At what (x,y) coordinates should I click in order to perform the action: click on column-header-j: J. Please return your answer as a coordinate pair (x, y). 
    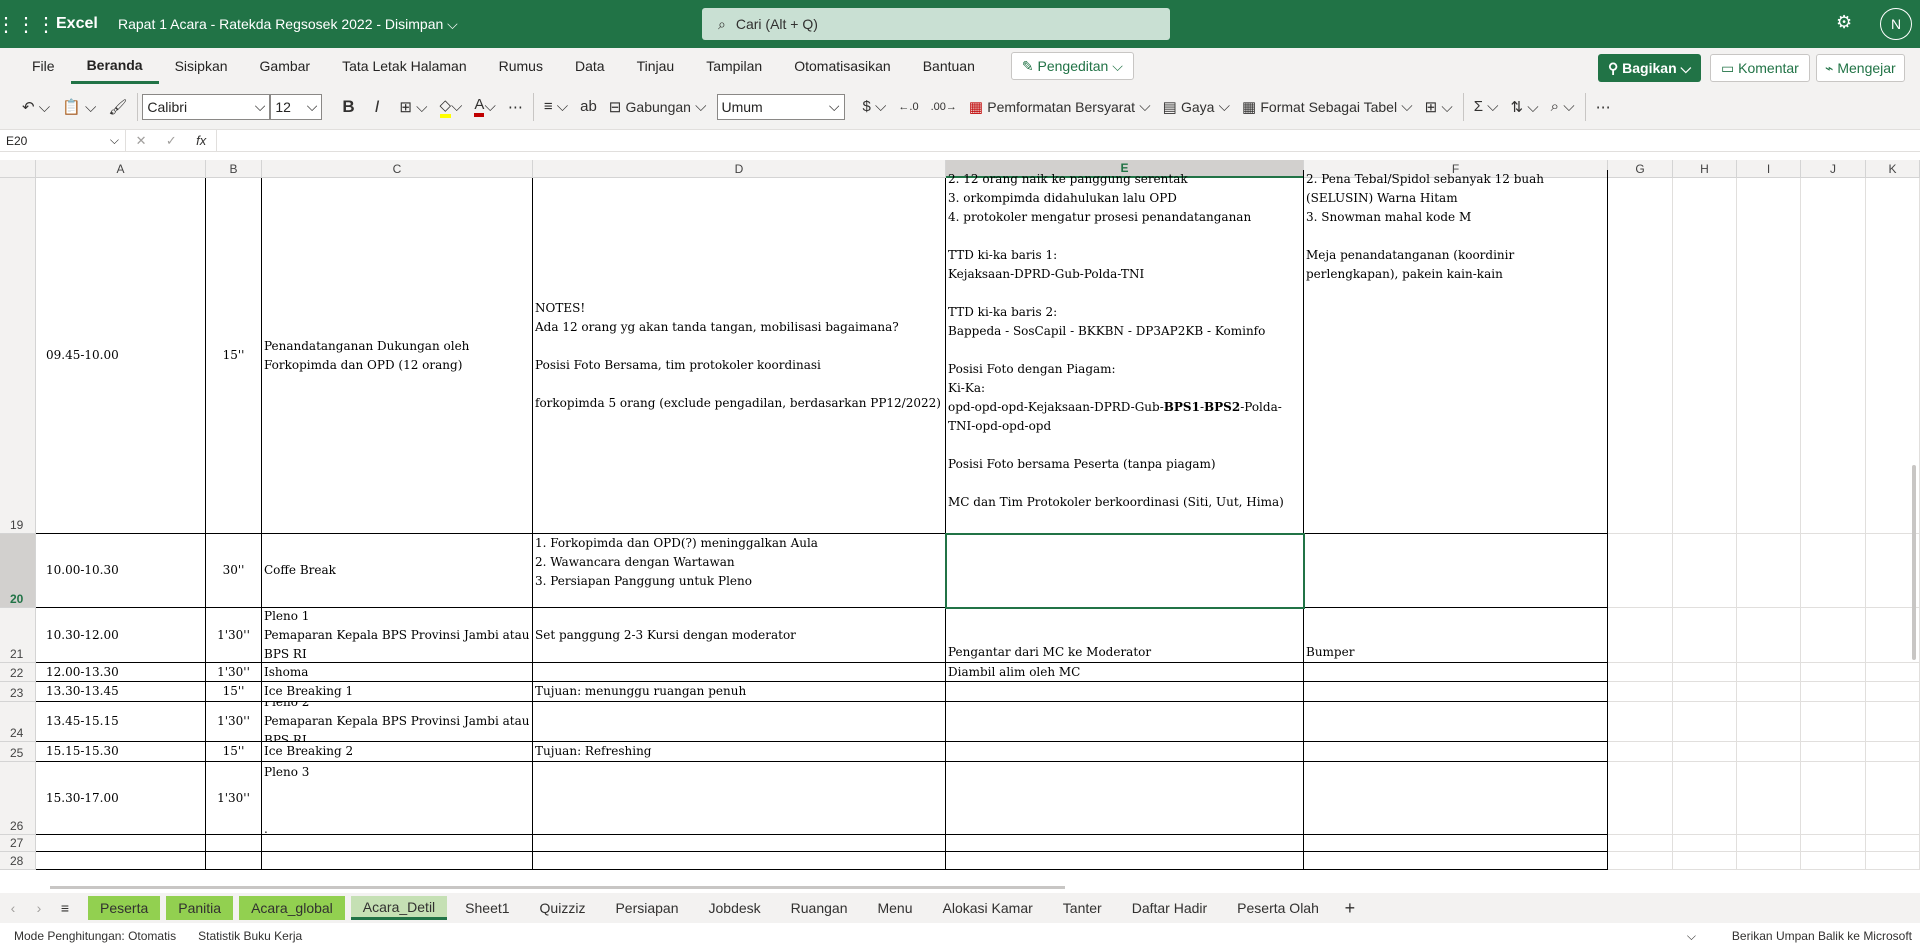
    Looking at the image, I should click on (1833, 169).